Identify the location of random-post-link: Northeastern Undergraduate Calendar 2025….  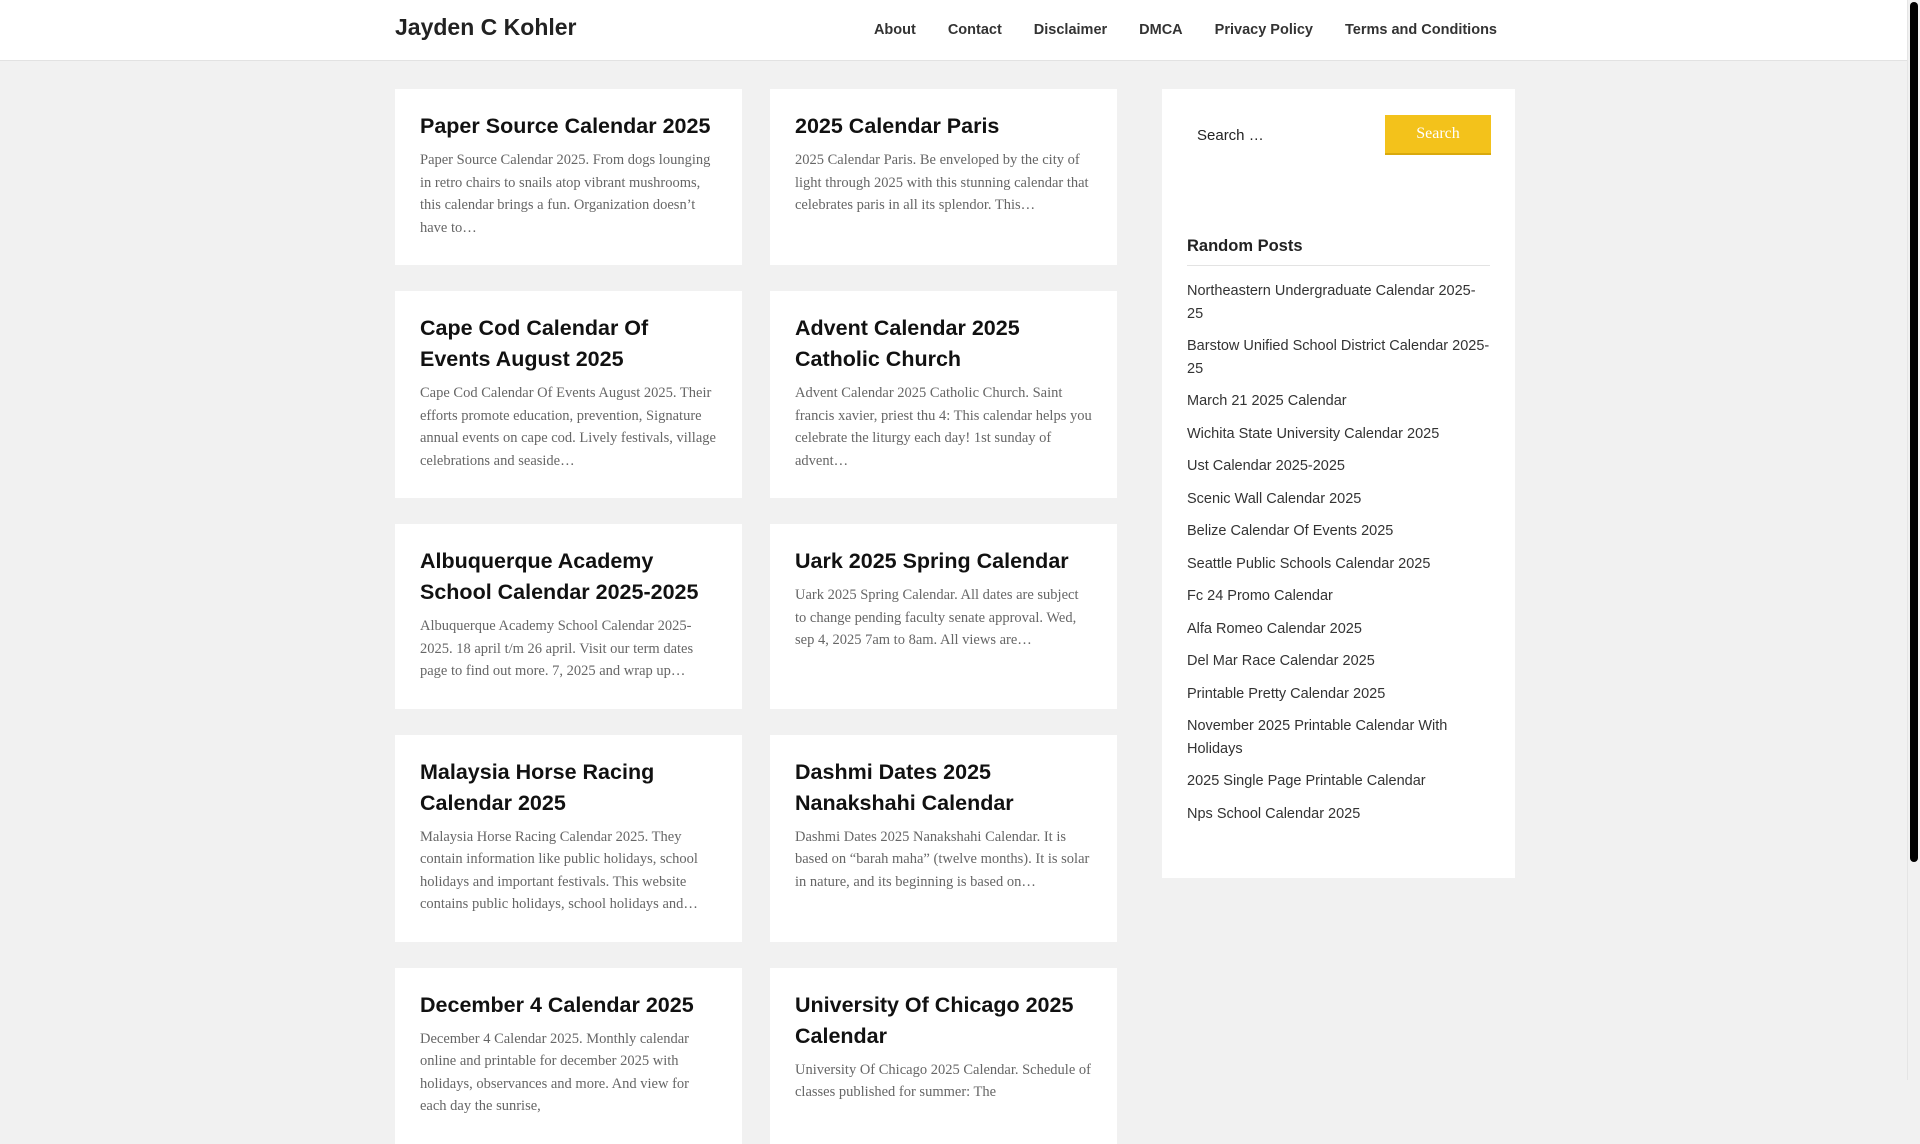
(1331, 302).